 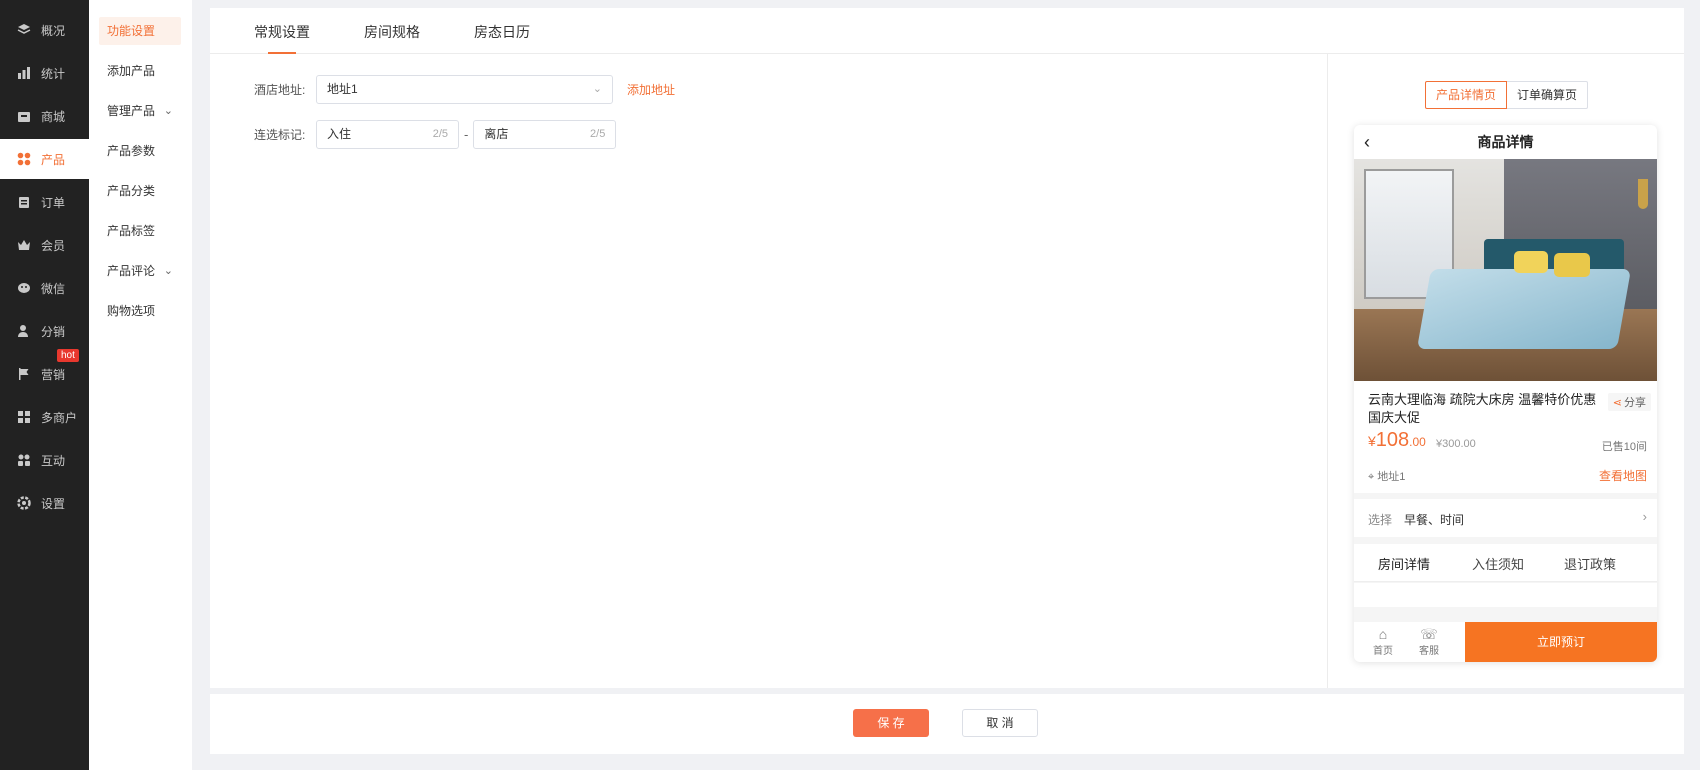 What do you see at coordinates (24, 202) in the screenshot?
I see `clipboard-icon` at bounding box center [24, 202].